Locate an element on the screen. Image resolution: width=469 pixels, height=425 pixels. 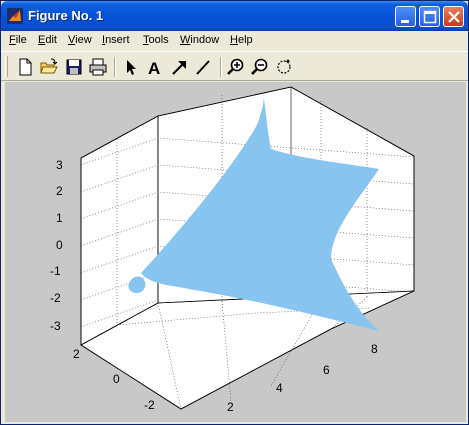
print-icon is located at coordinates (98, 67).